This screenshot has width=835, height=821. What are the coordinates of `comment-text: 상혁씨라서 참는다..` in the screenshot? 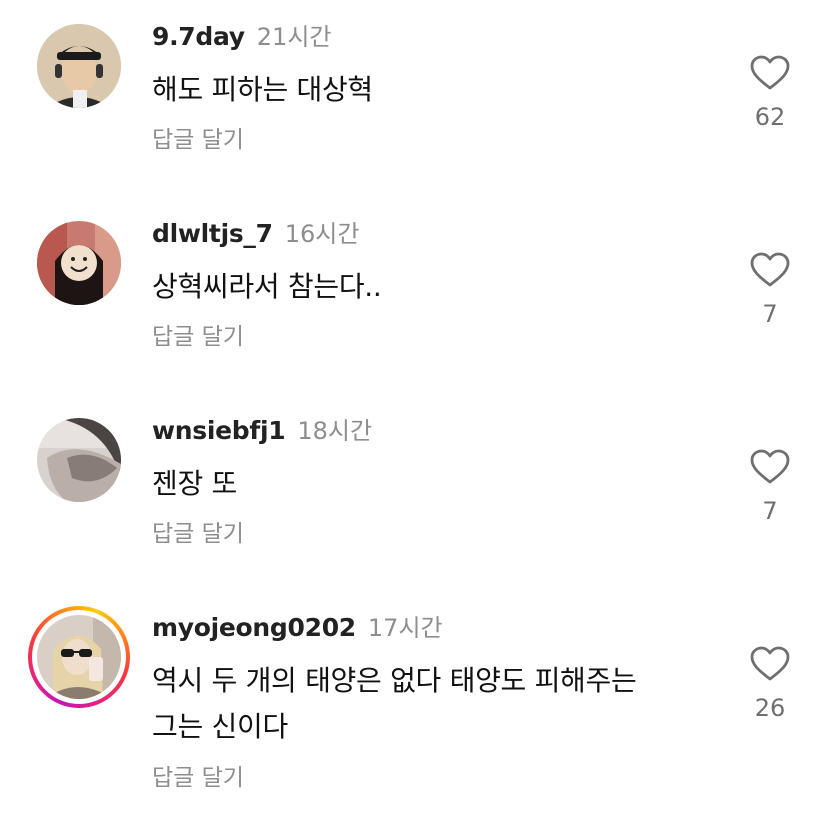 It's located at (267, 287).